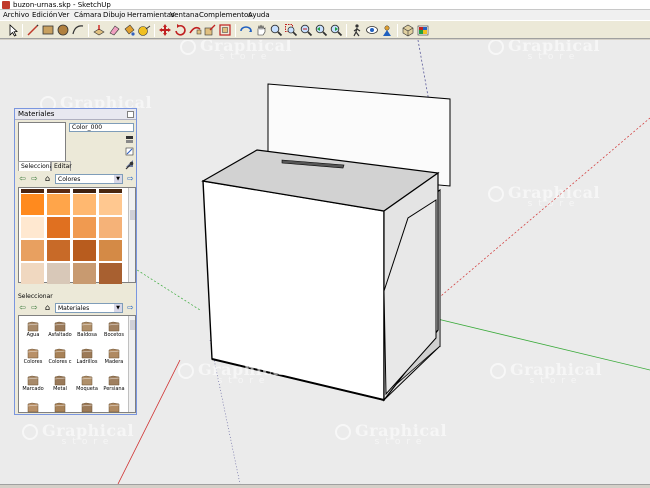 The image size is (650, 488). I want to click on rectangle-tool-icon, so click(48, 30).